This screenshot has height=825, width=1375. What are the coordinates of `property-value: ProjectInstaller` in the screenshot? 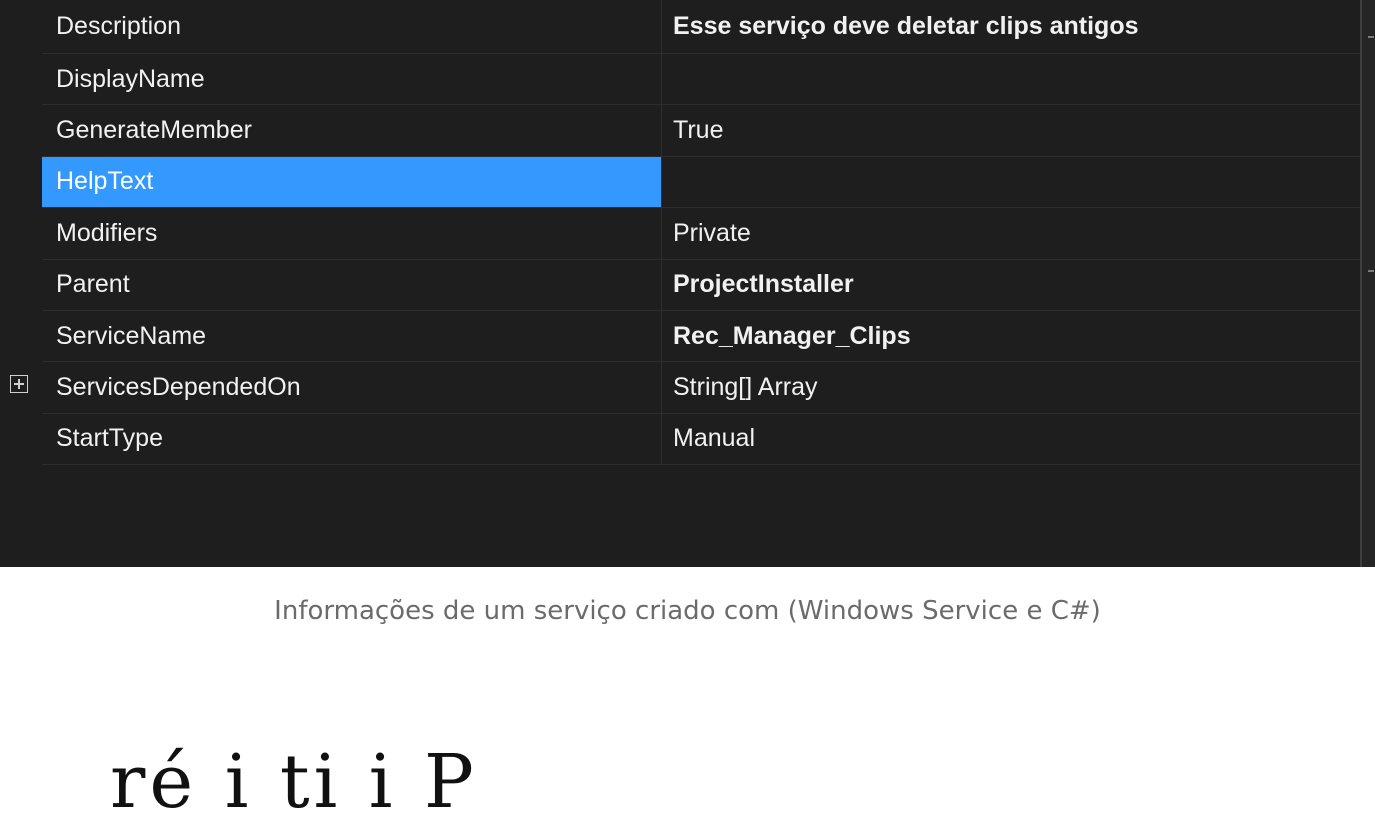 It's located at (1011, 285).